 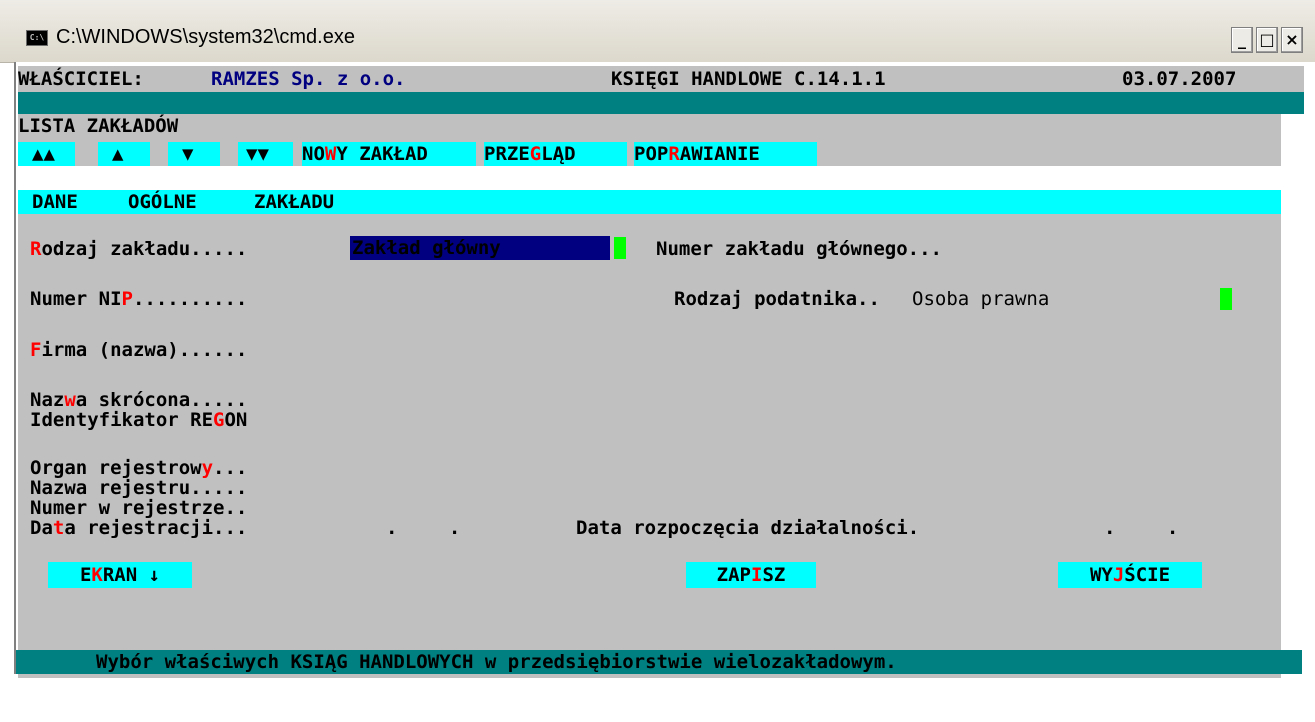 I want to click on window-title: C:\WINDOWS\system32\cmd.exe, so click(x=205, y=37).